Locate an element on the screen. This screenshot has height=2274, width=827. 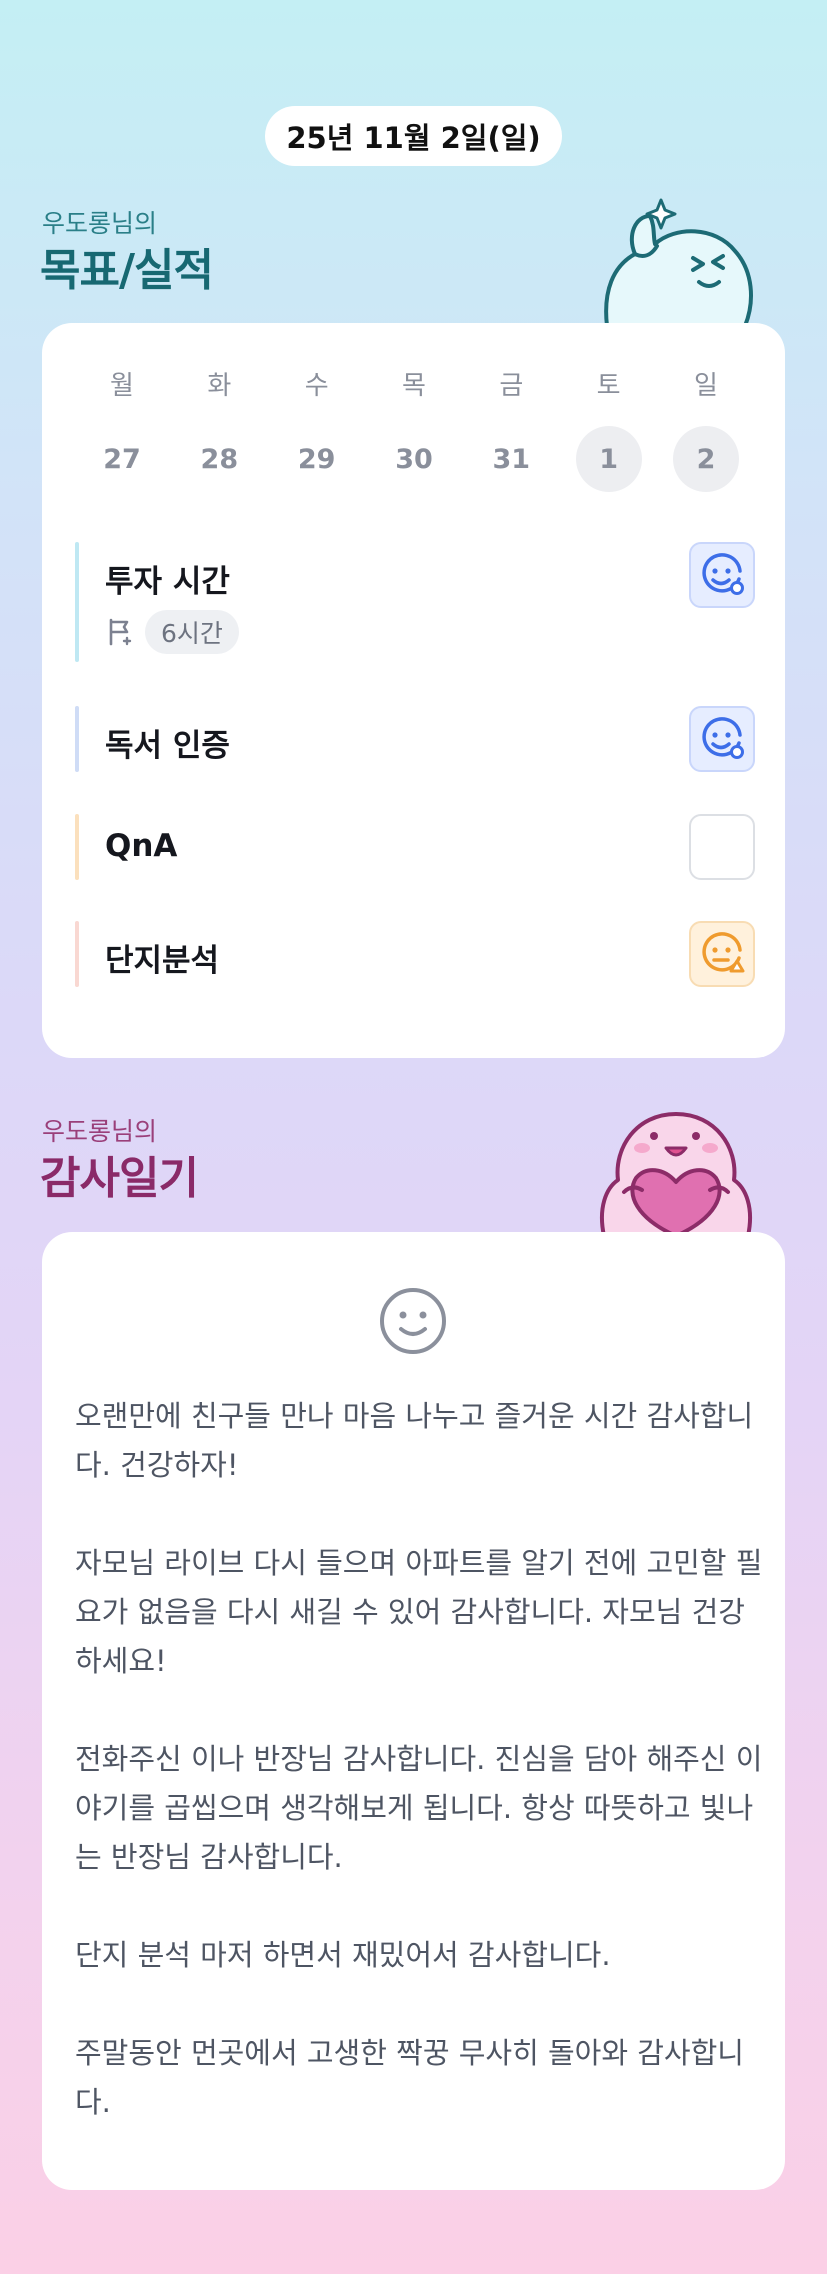
flag-icon is located at coordinates (120, 632).